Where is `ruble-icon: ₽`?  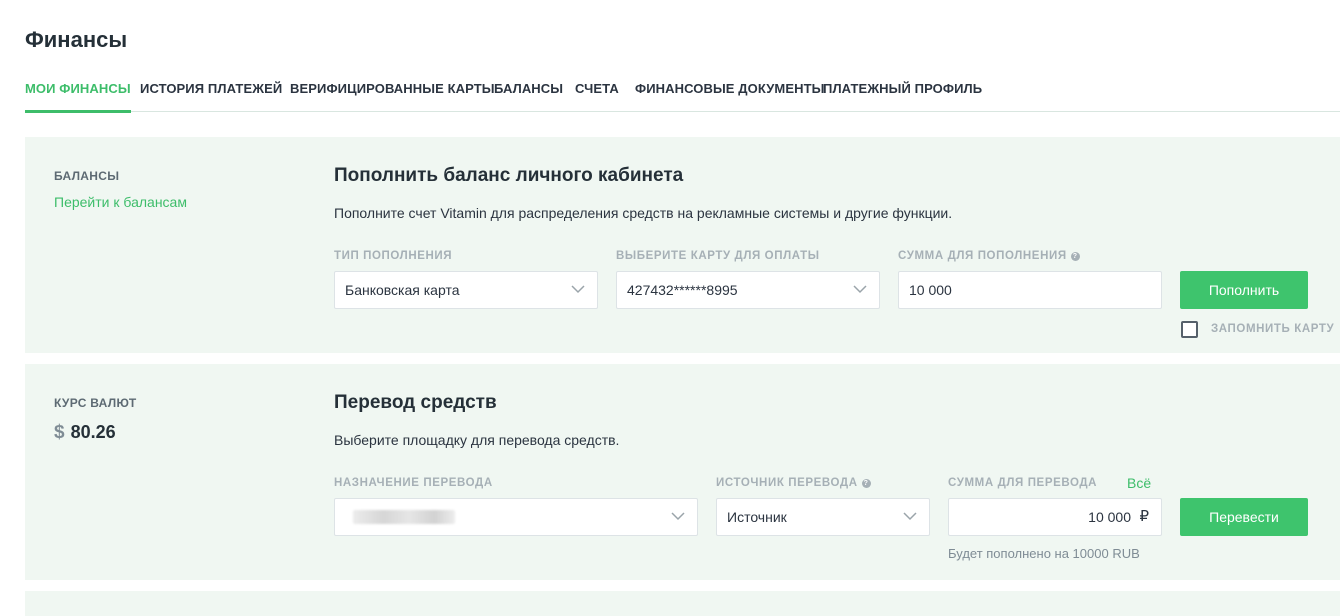
ruble-icon: ₽ is located at coordinates (1144, 516).